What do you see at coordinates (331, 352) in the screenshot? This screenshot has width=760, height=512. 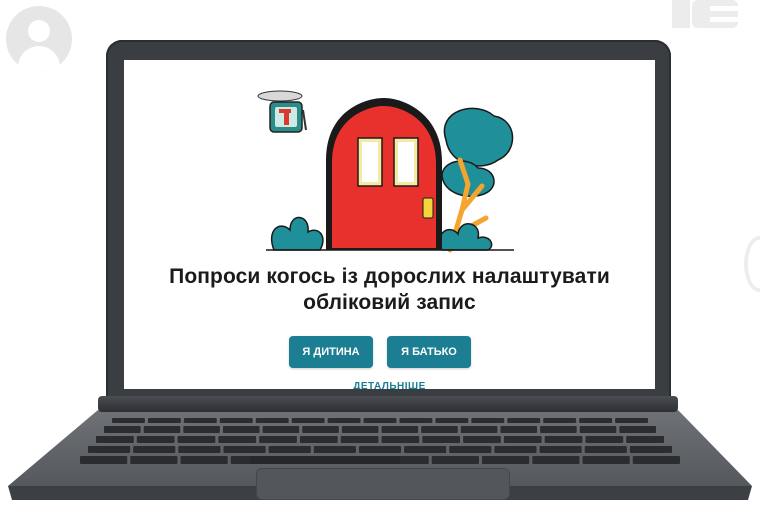 I see `i-am-child-button: Я ДИТИНА` at bounding box center [331, 352].